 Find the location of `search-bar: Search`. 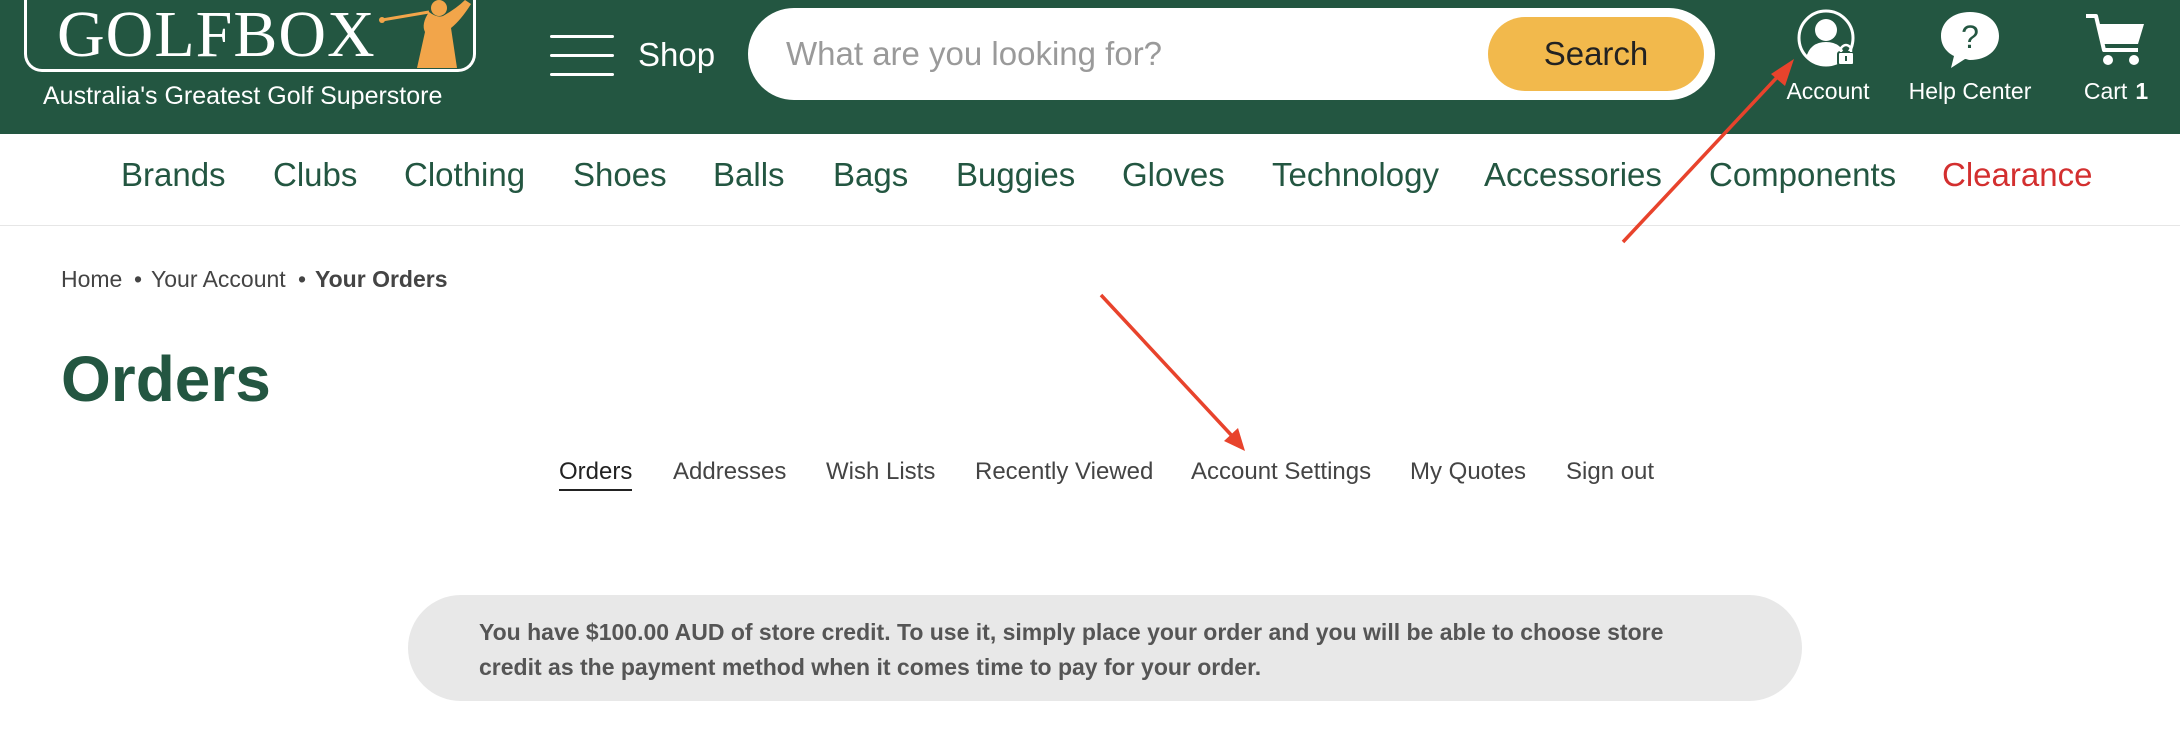

search-bar: Search is located at coordinates (1231, 54).